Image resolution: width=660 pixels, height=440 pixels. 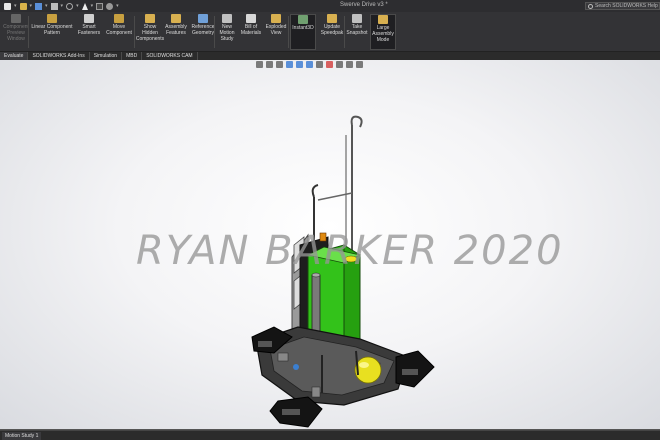 What do you see at coordinates (23, 6) in the screenshot?
I see `open-folder-icon` at bounding box center [23, 6].